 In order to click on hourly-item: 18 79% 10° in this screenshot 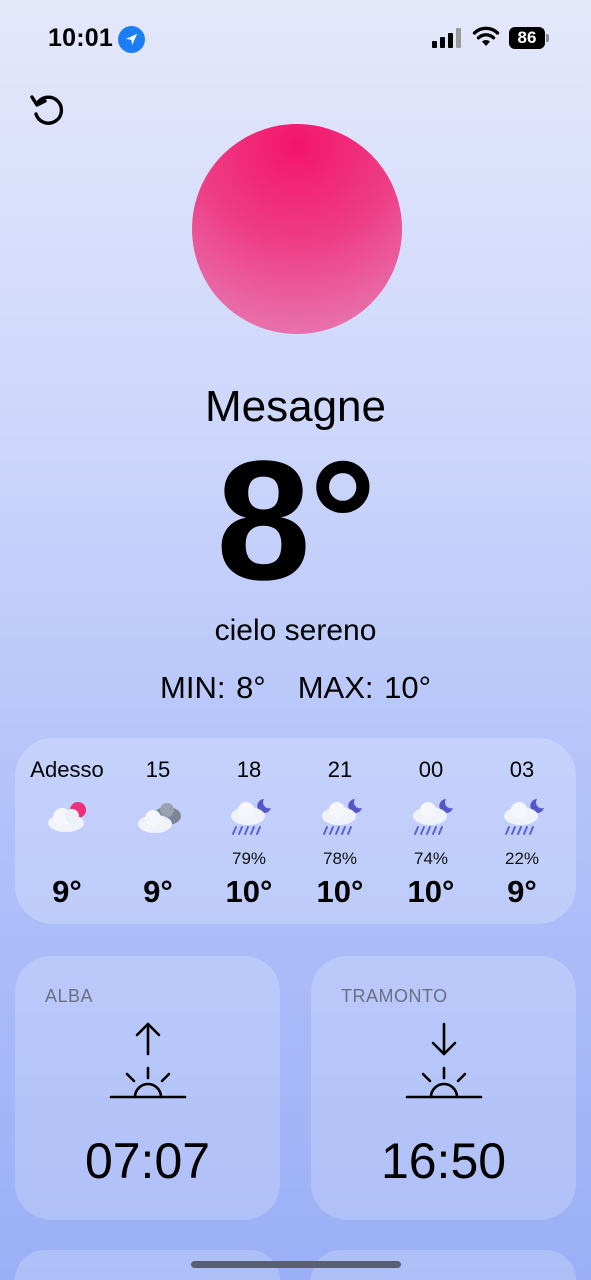, I will do `click(249, 831)`.